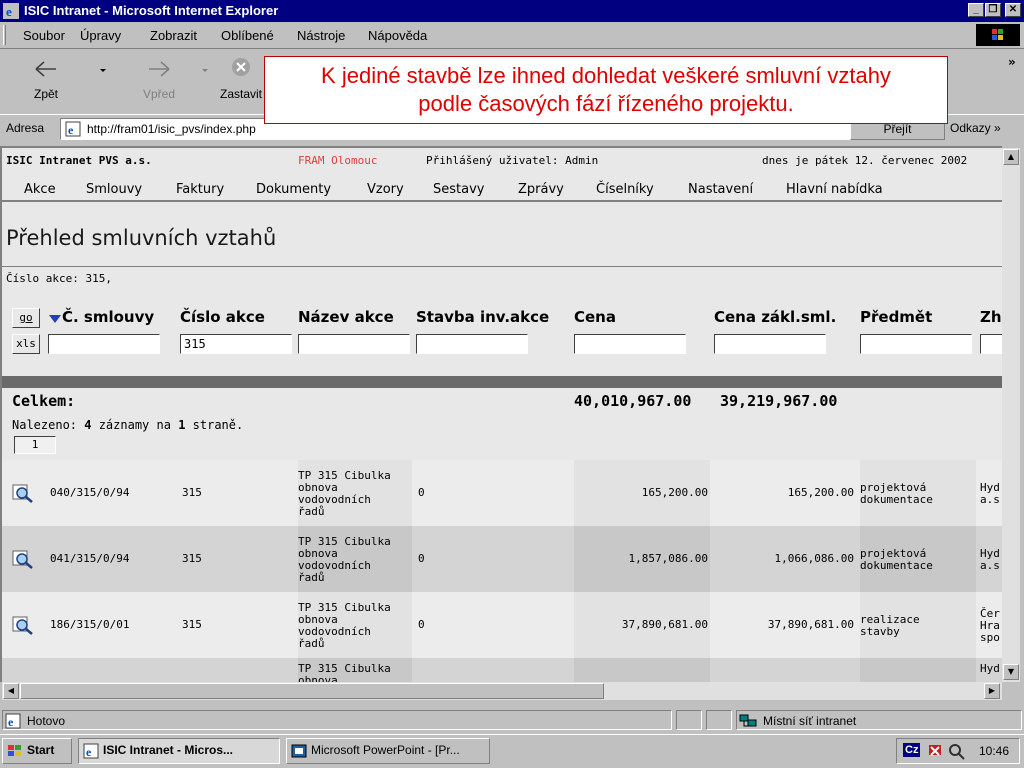 The height and width of the screenshot is (768, 1024). I want to click on page-number-link: 1, so click(35, 445).